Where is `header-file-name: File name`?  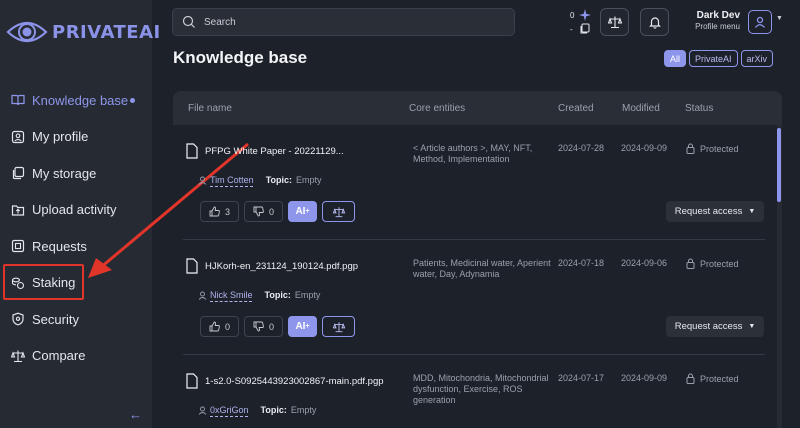
header-file-name: File name is located at coordinates (210, 108).